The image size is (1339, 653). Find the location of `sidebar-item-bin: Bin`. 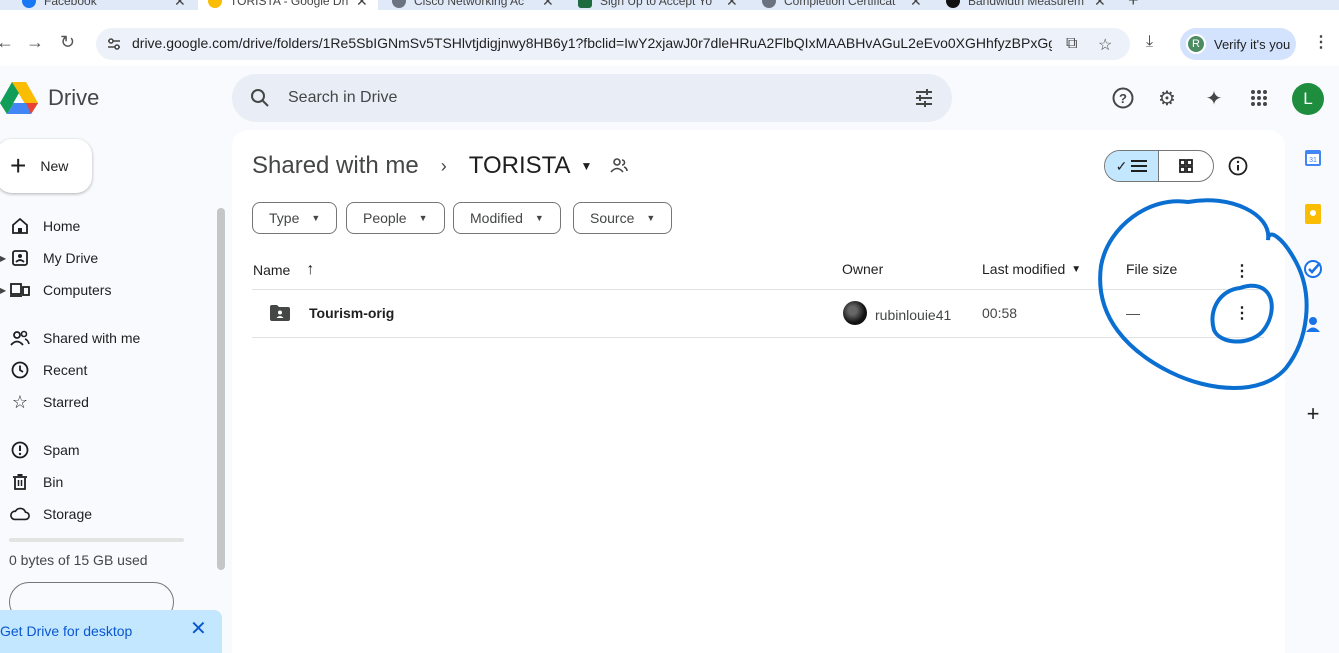

sidebar-item-bin: Bin is located at coordinates (105, 482).